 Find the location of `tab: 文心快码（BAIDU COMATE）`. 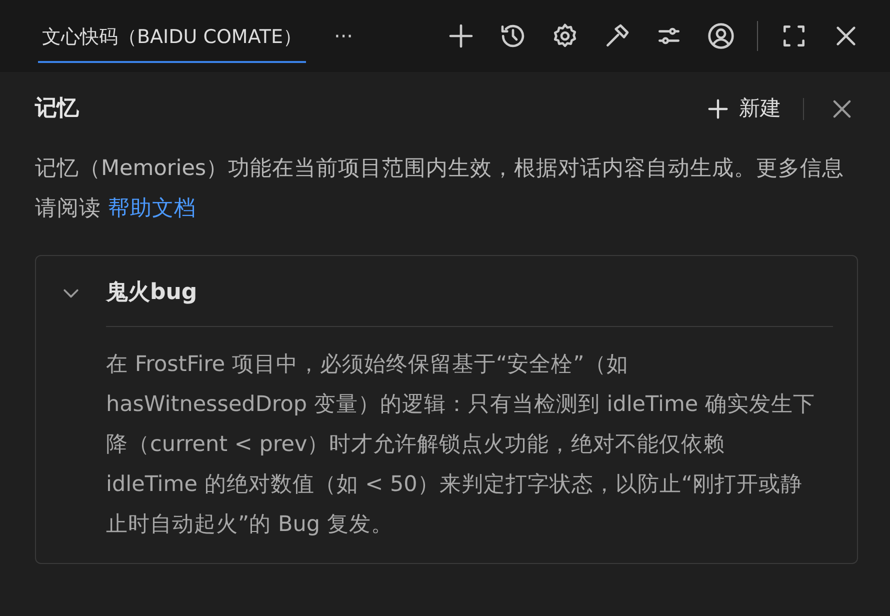

tab: 文心快码（BAIDU COMATE） is located at coordinates (172, 36).